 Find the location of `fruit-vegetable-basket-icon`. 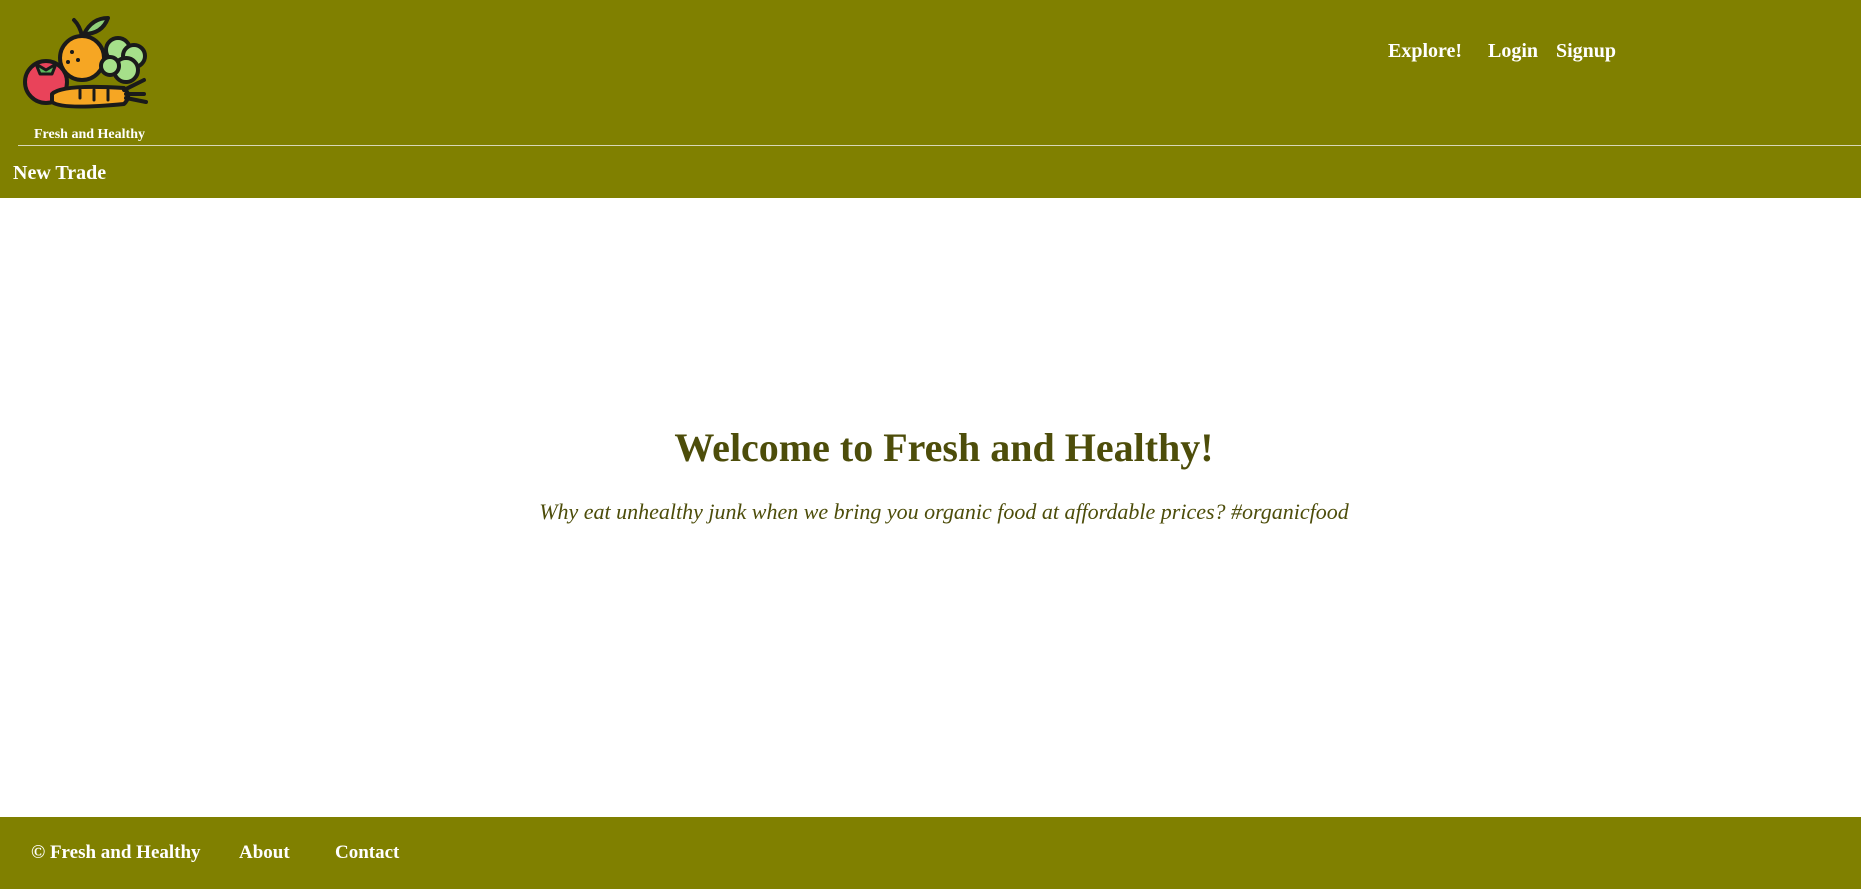

fruit-vegetable-basket-icon is located at coordinates (85, 62).